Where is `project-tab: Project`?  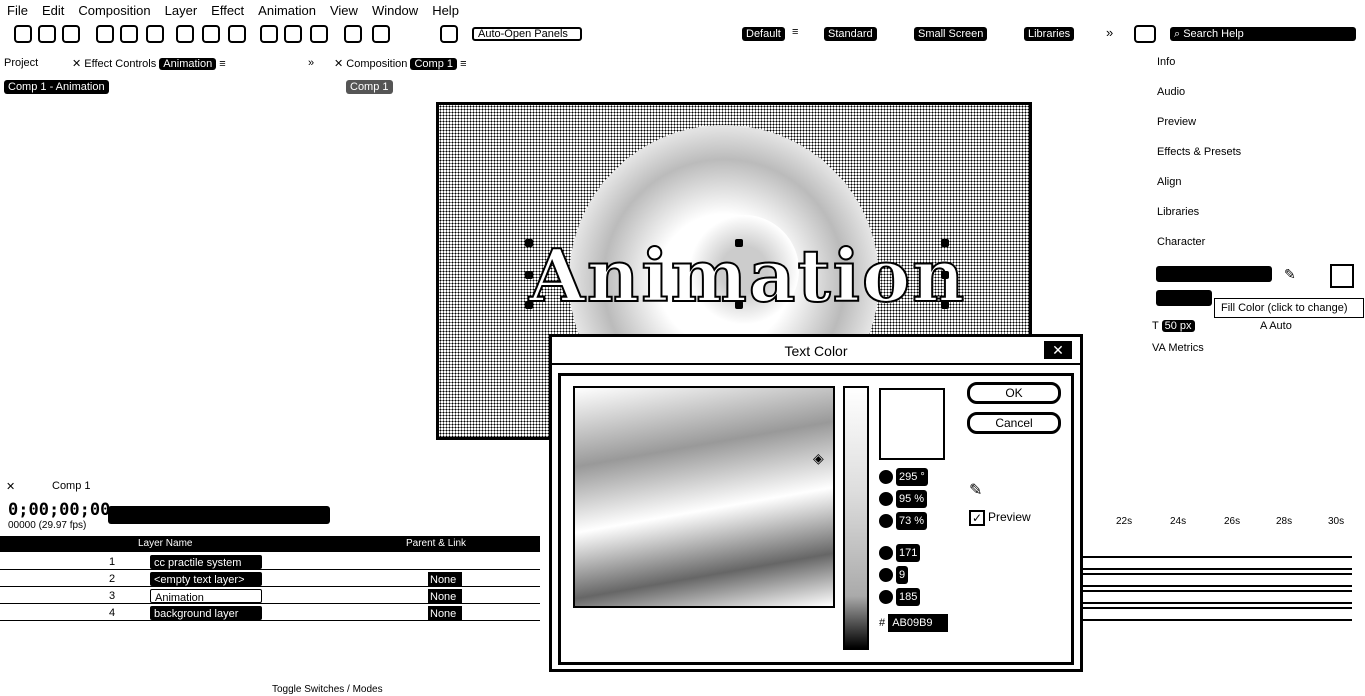 project-tab: Project is located at coordinates (21, 65).